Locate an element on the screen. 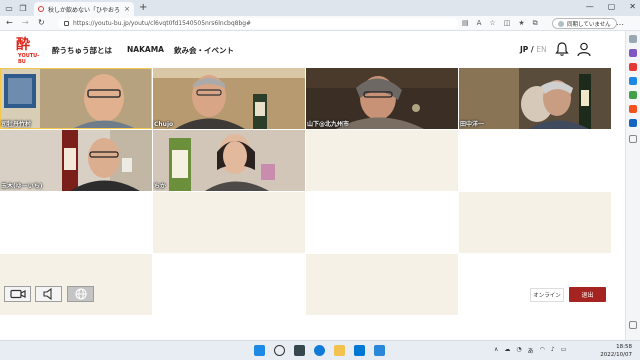  new-tab-button: + is located at coordinates (143, 8).